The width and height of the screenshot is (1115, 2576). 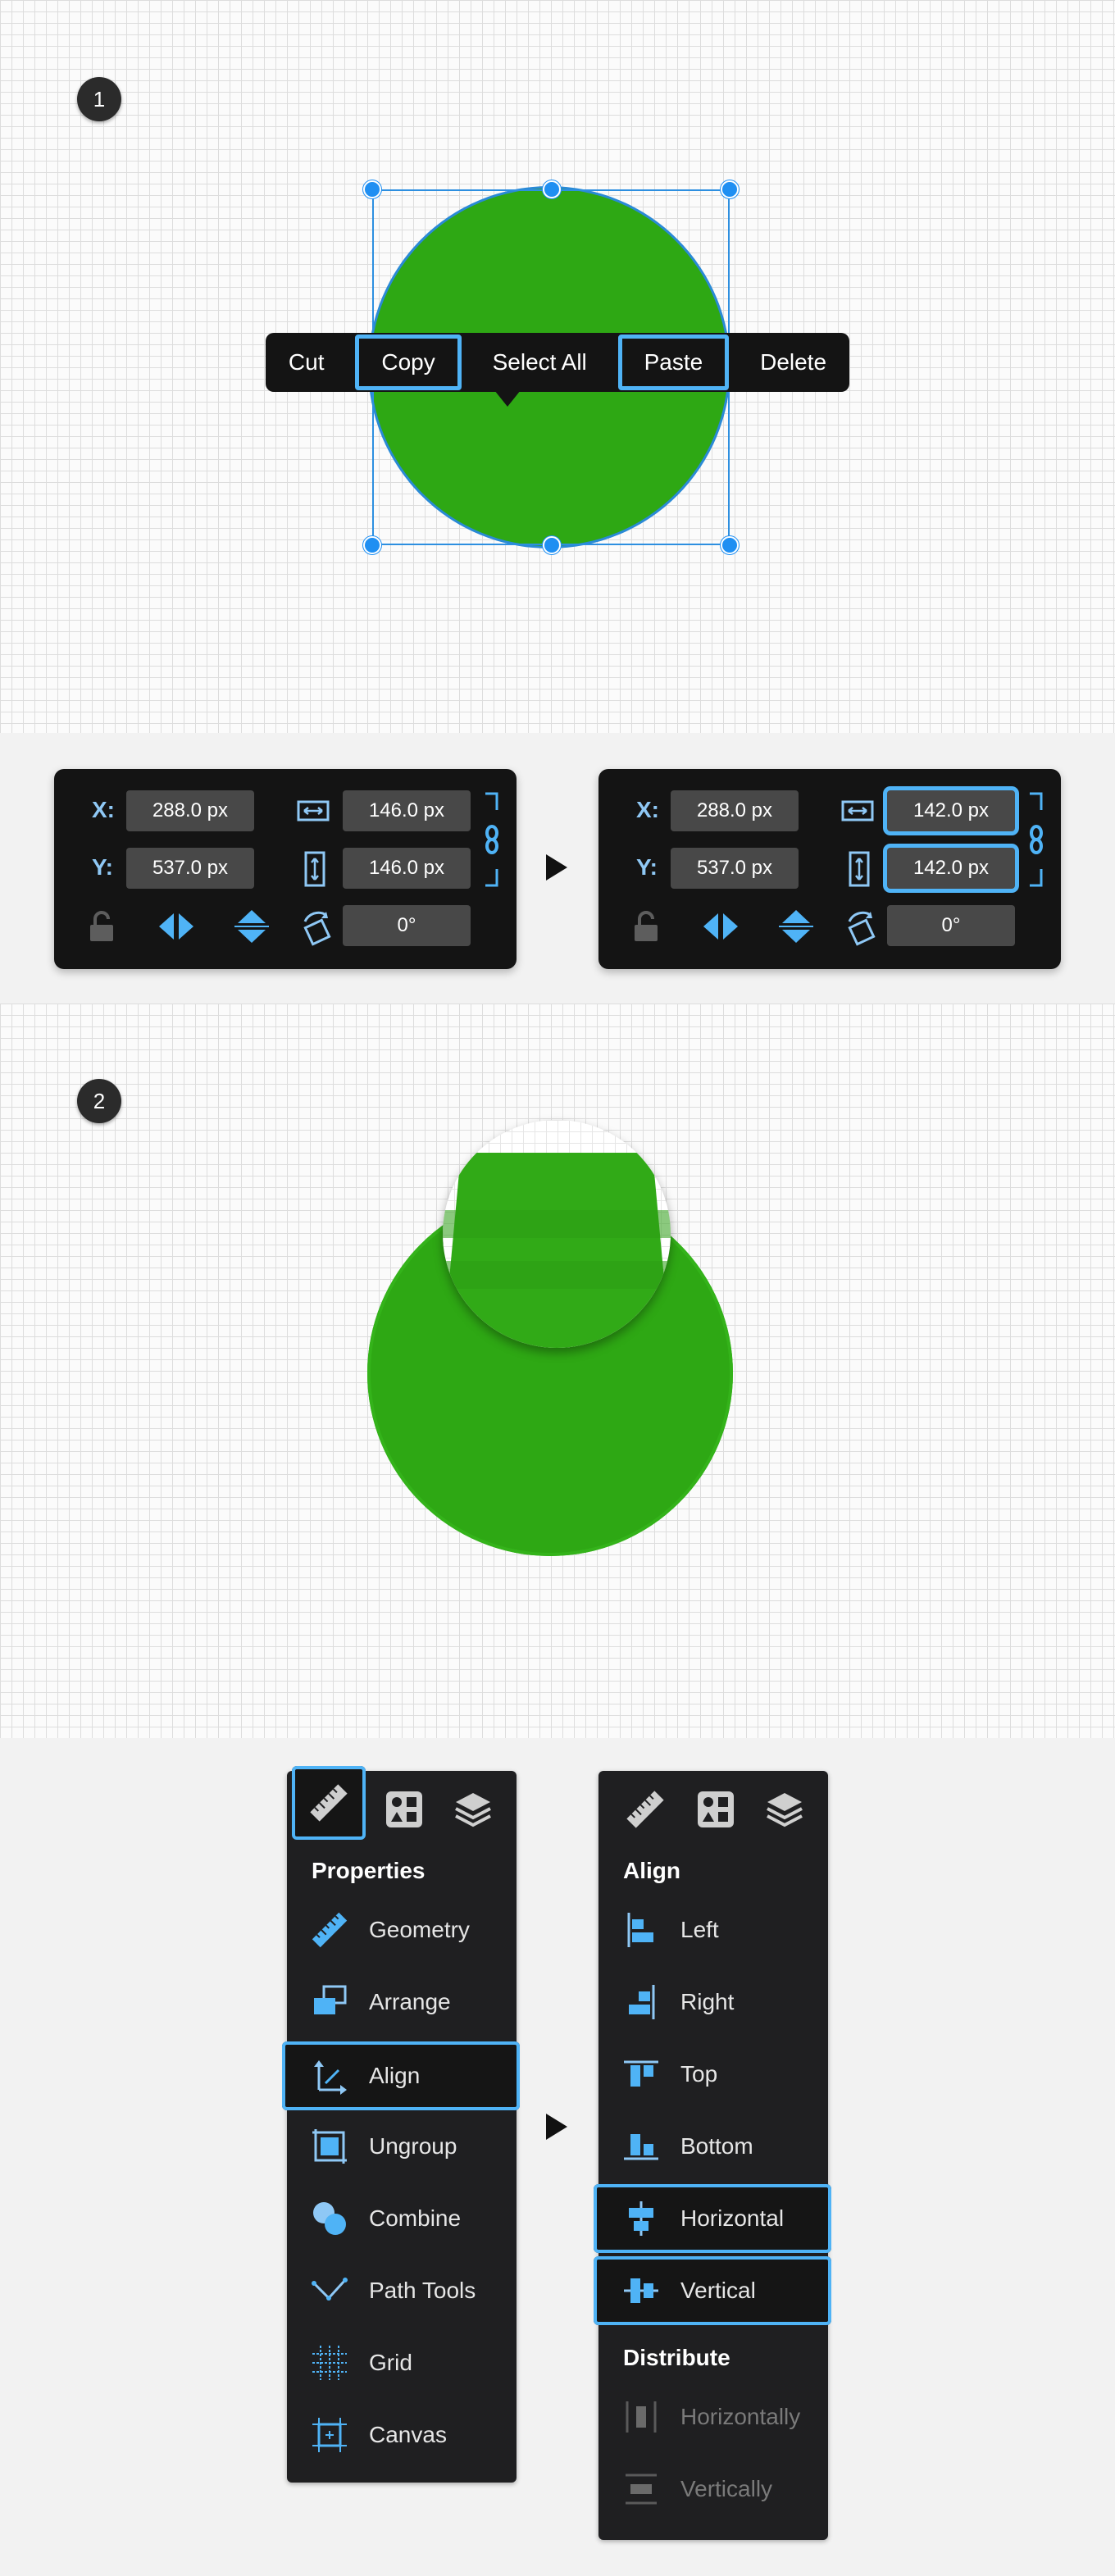 What do you see at coordinates (369, 1871) in the screenshot?
I see `properties-title: Properties` at bounding box center [369, 1871].